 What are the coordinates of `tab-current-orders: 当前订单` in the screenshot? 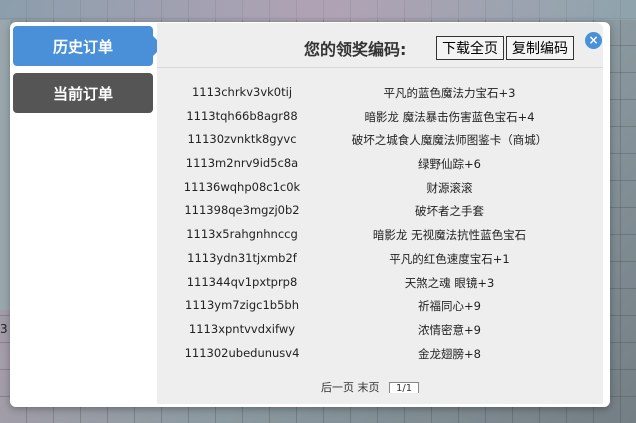 It's located at (83, 93).